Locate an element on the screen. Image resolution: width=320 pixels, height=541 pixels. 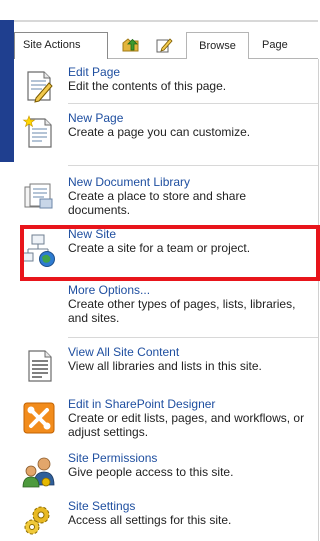
menu-item-description: Give people access to this site. is located at coordinates (151, 472).